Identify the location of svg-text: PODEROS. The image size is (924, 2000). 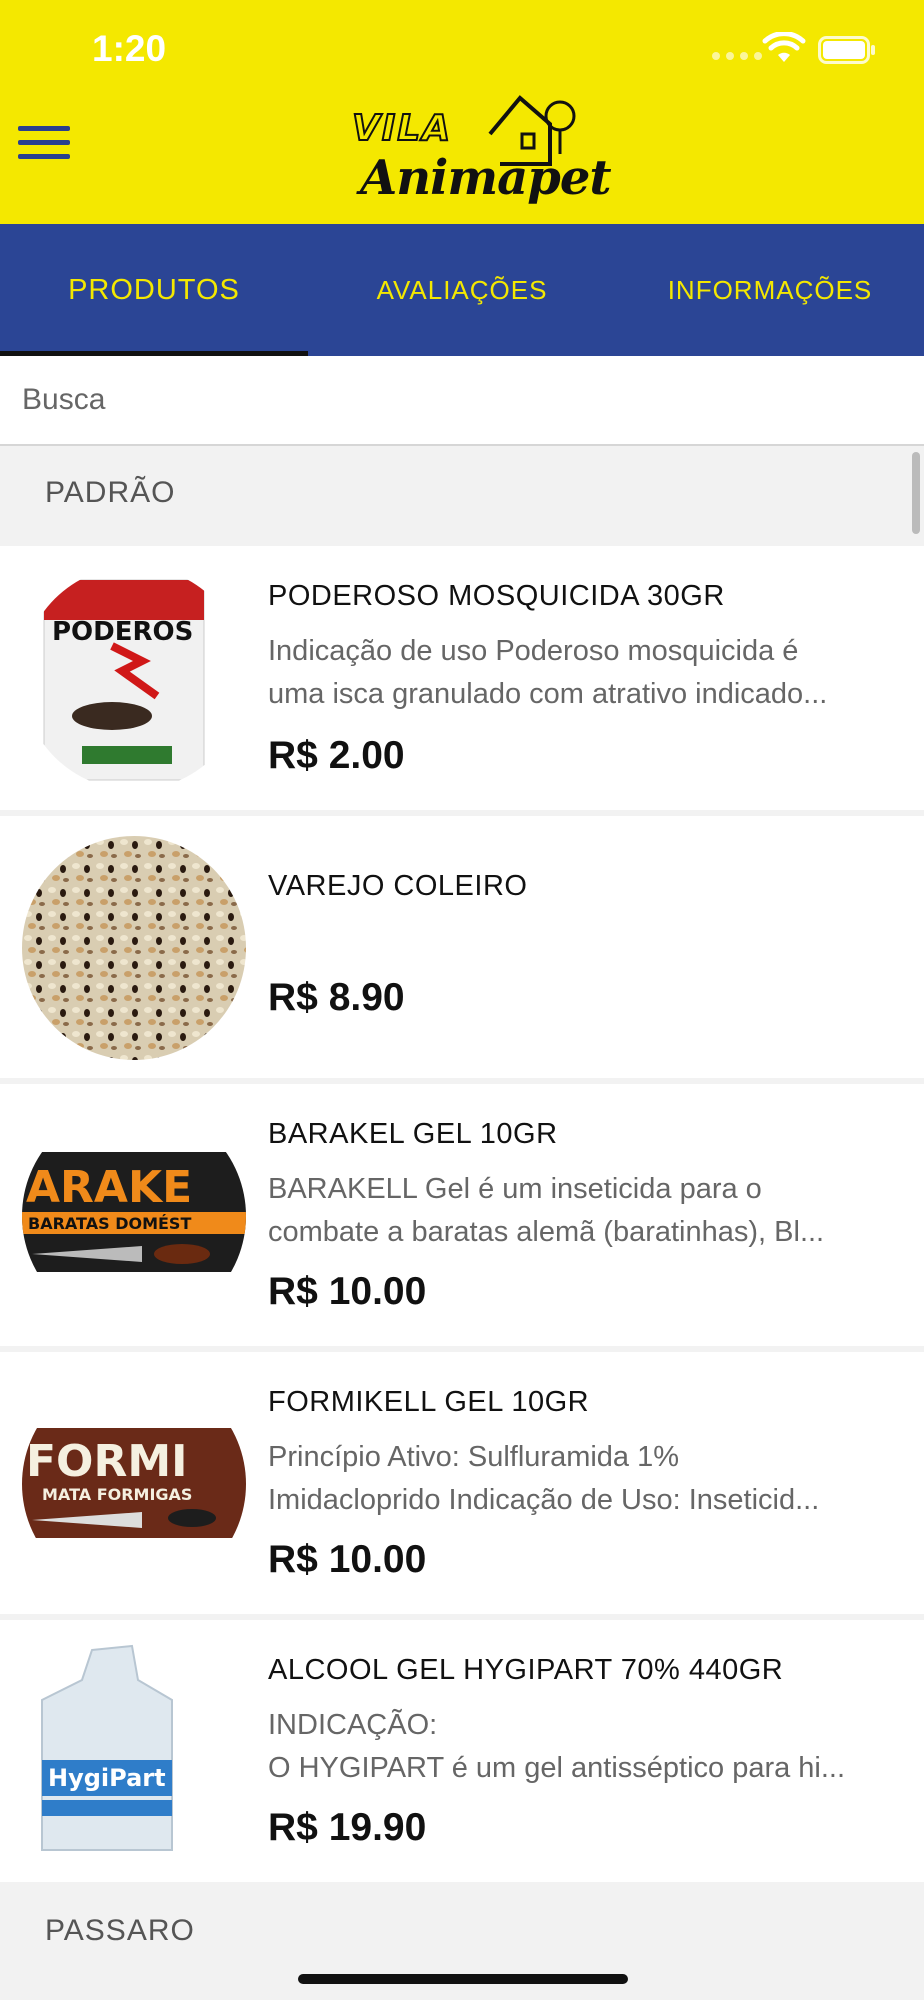
(122, 632).